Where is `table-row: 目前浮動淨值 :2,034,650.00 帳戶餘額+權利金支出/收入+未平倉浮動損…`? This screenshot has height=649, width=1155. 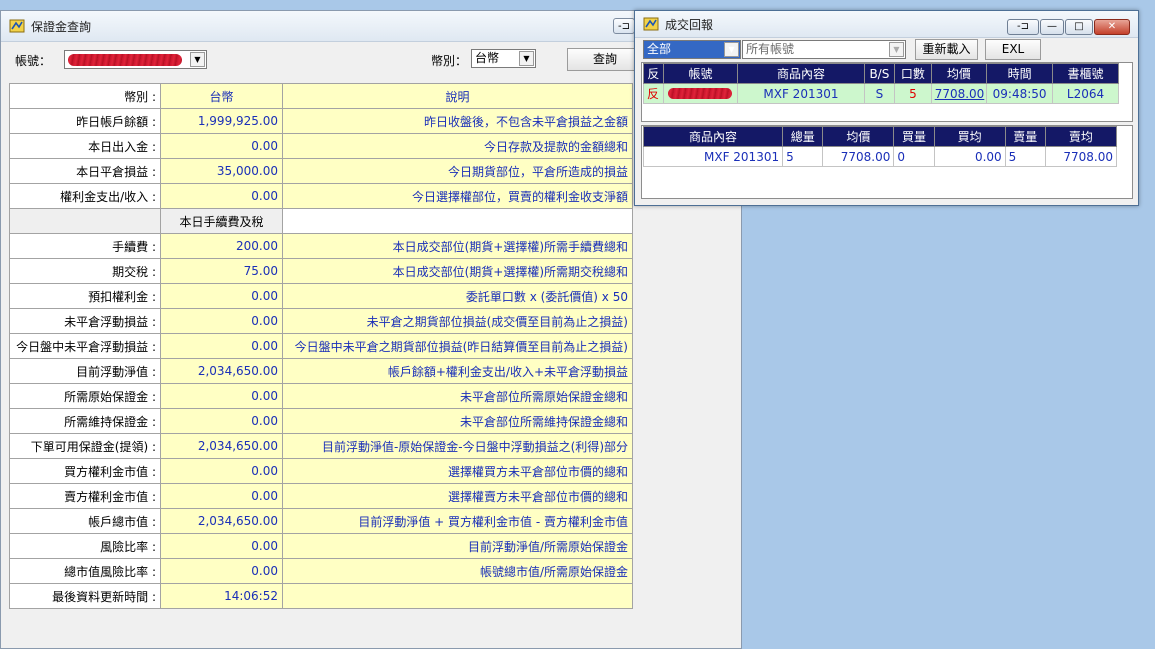
table-row: 目前浮動淨值 :2,034,650.00 帳戶餘額+權利金支出/收入+未平倉浮動損… is located at coordinates (321, 371).